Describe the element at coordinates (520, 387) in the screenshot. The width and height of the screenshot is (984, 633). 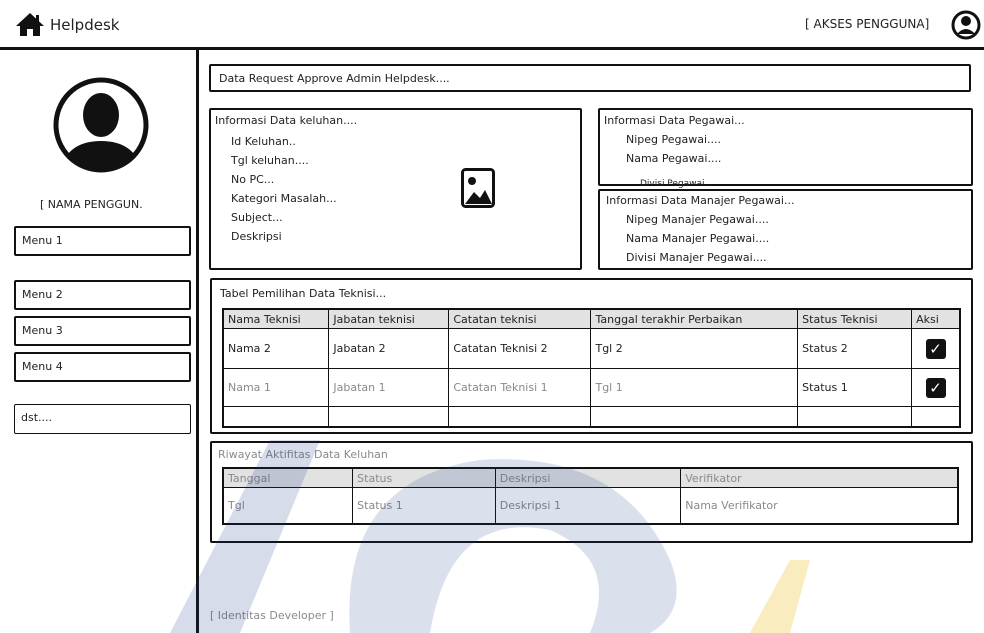
I see `table-cell: Catatan Teknisi 1` at that location.